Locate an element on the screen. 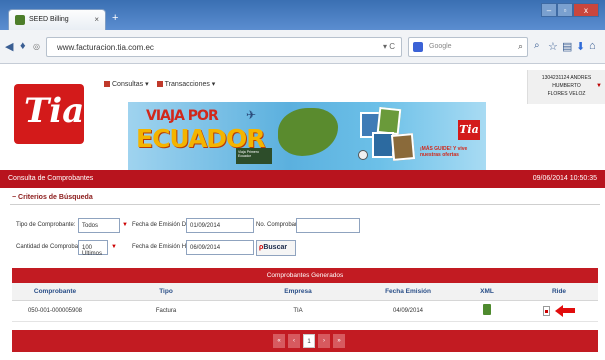  col-tipo: Tipo is located at coordinates (166, 292).